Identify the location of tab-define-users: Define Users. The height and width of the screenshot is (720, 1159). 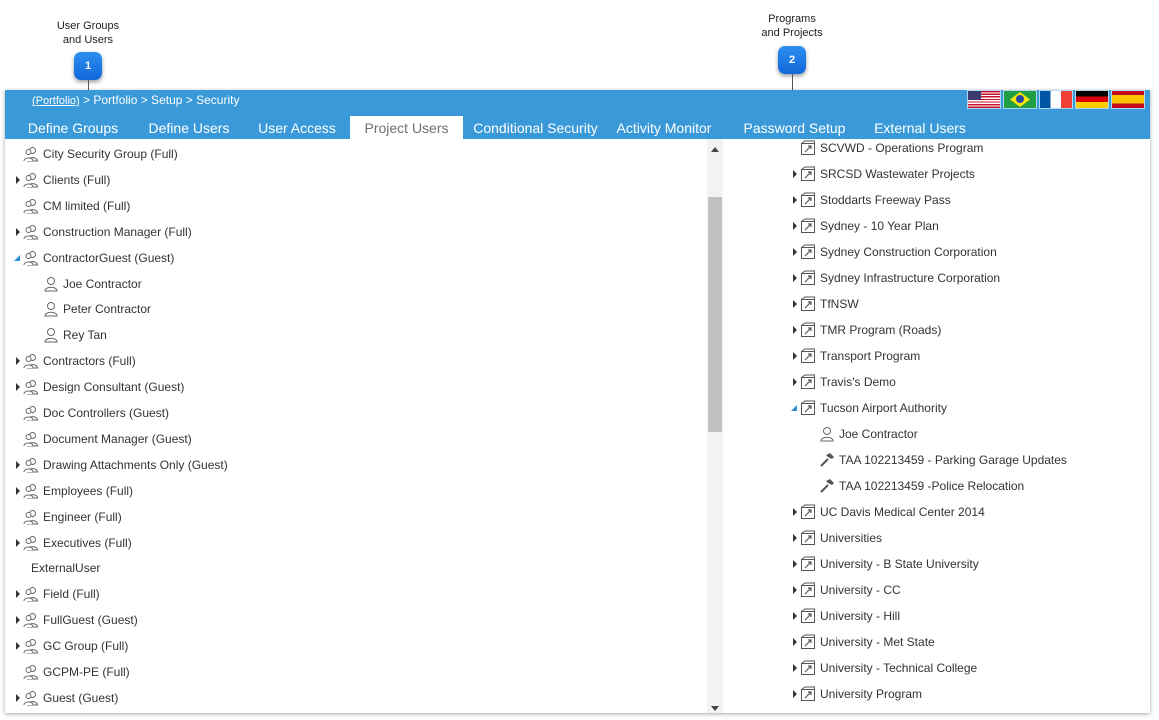
(189, 127).